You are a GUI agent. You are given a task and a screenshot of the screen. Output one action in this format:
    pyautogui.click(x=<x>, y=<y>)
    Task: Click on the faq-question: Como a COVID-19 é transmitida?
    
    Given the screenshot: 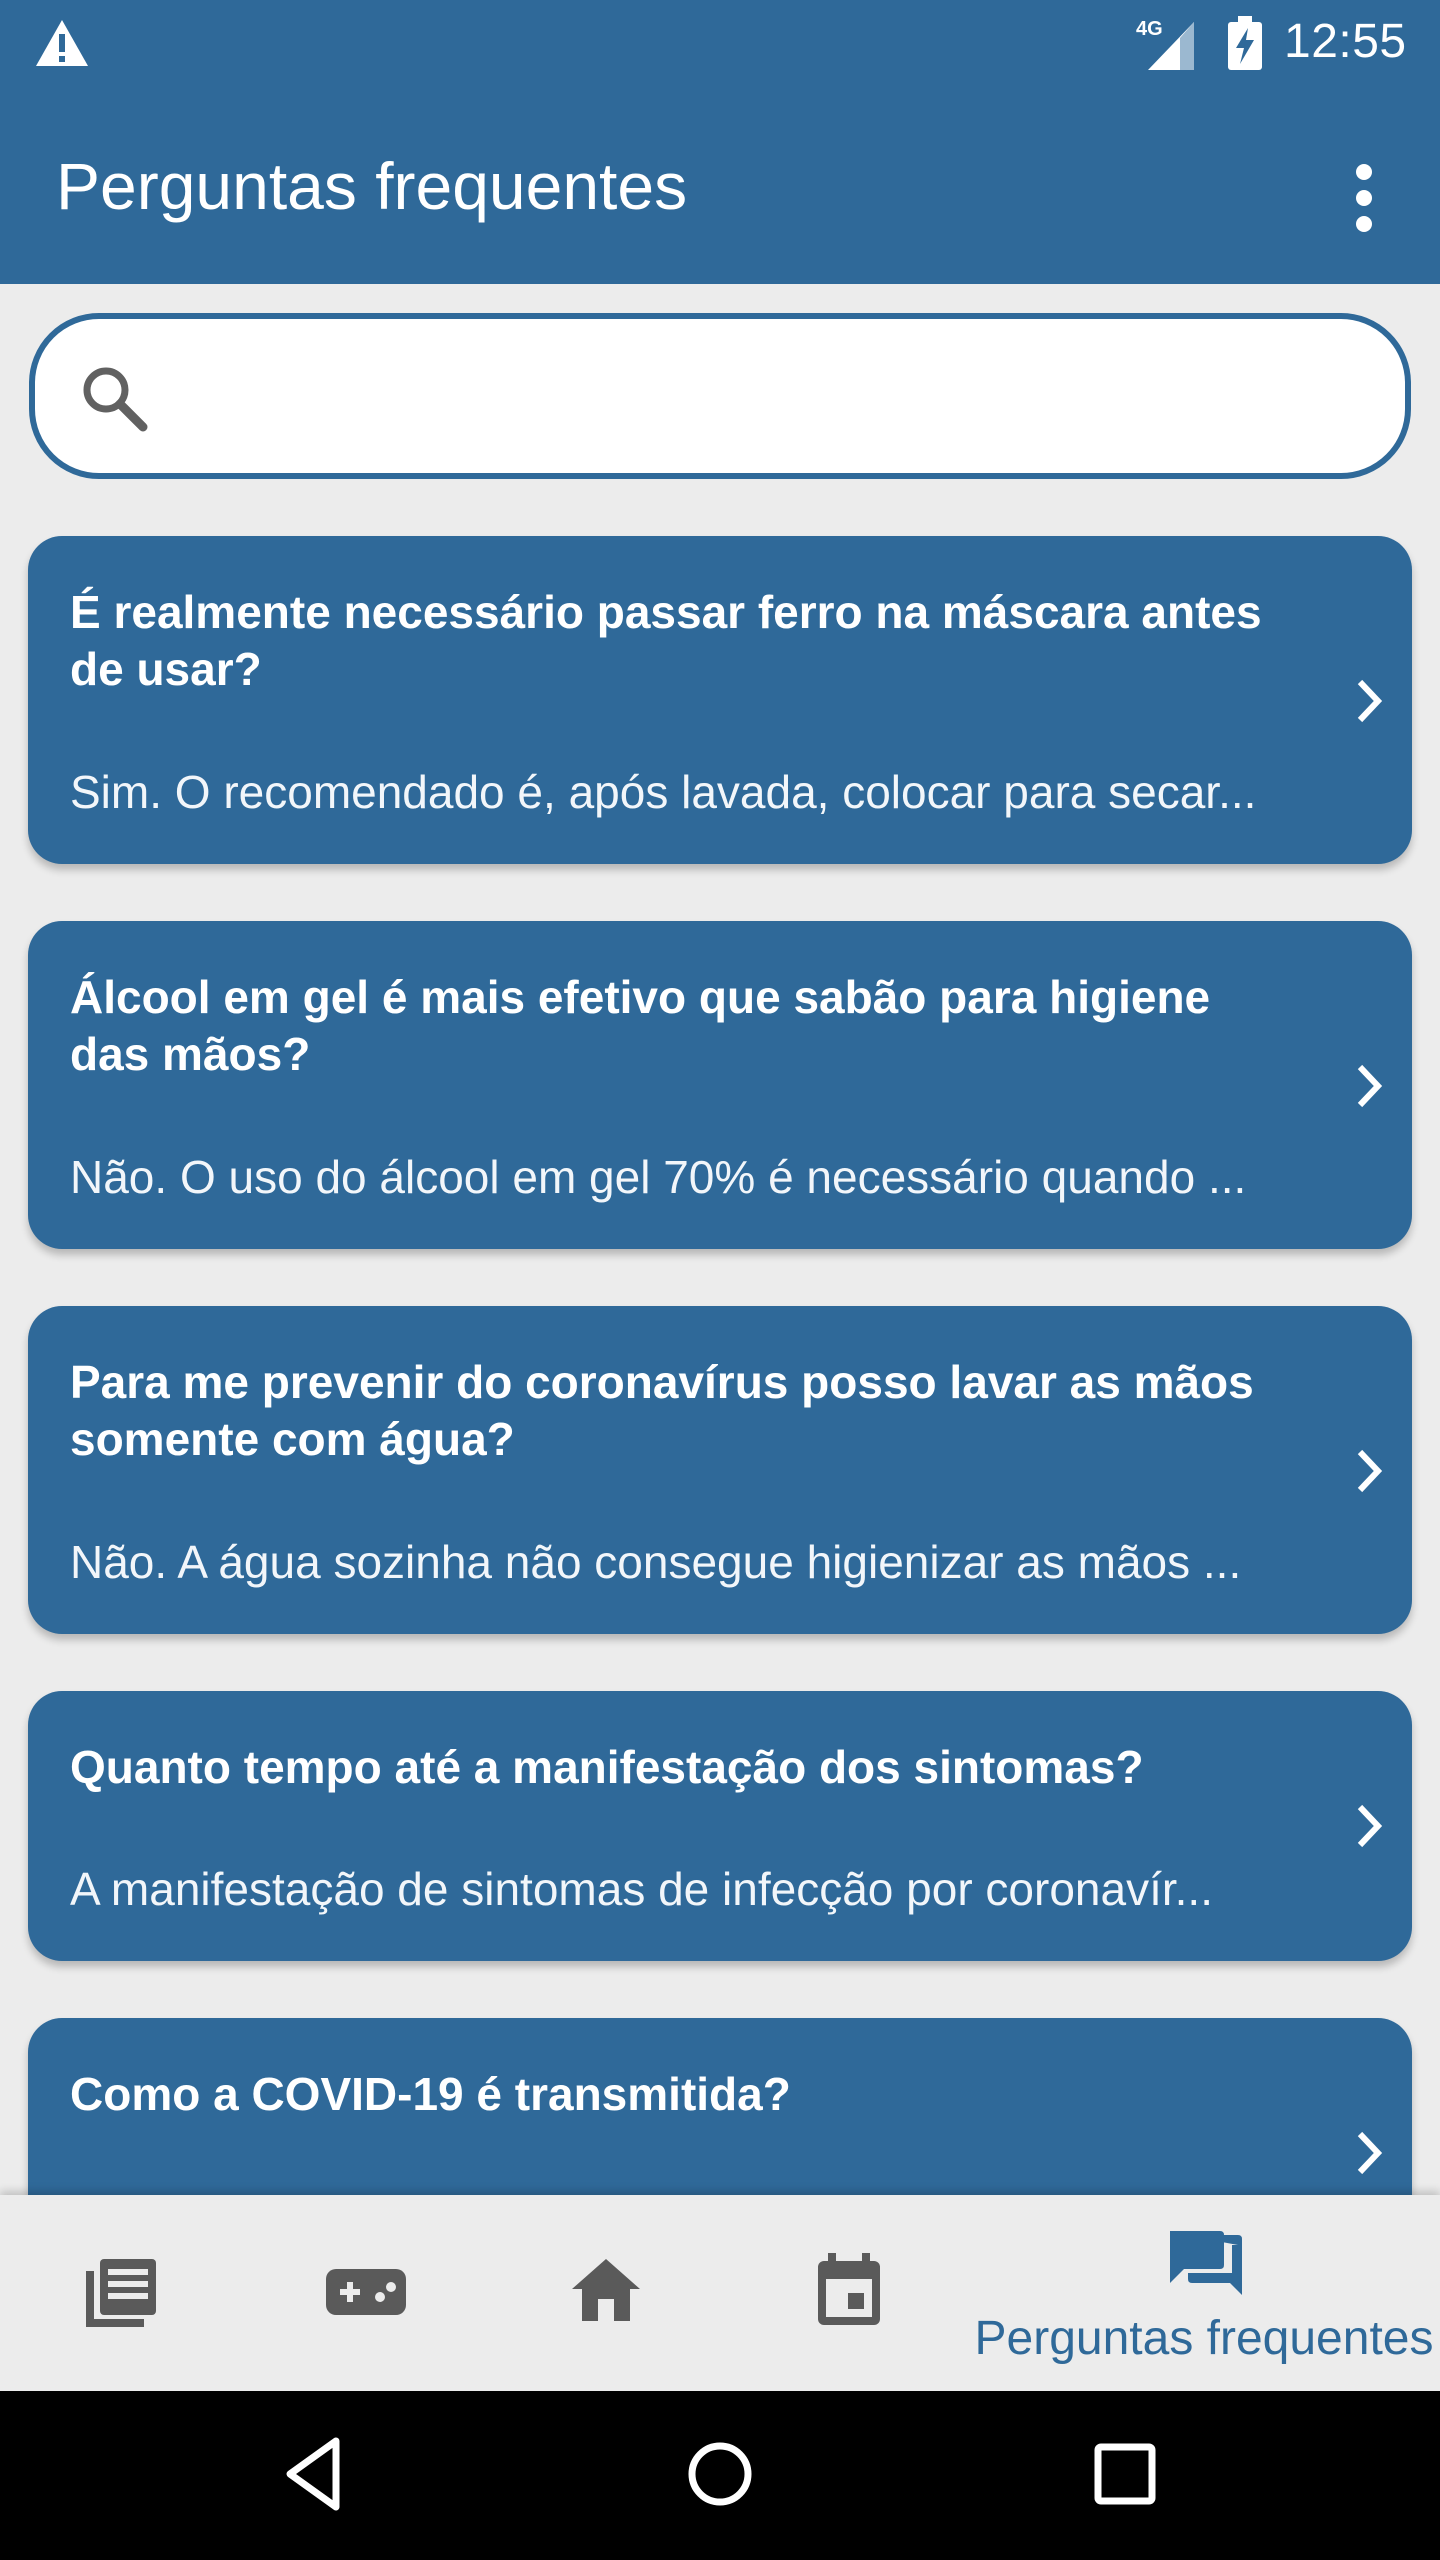 What is the action you would take?
    pyautogui.click(x=430, y=2094)
    